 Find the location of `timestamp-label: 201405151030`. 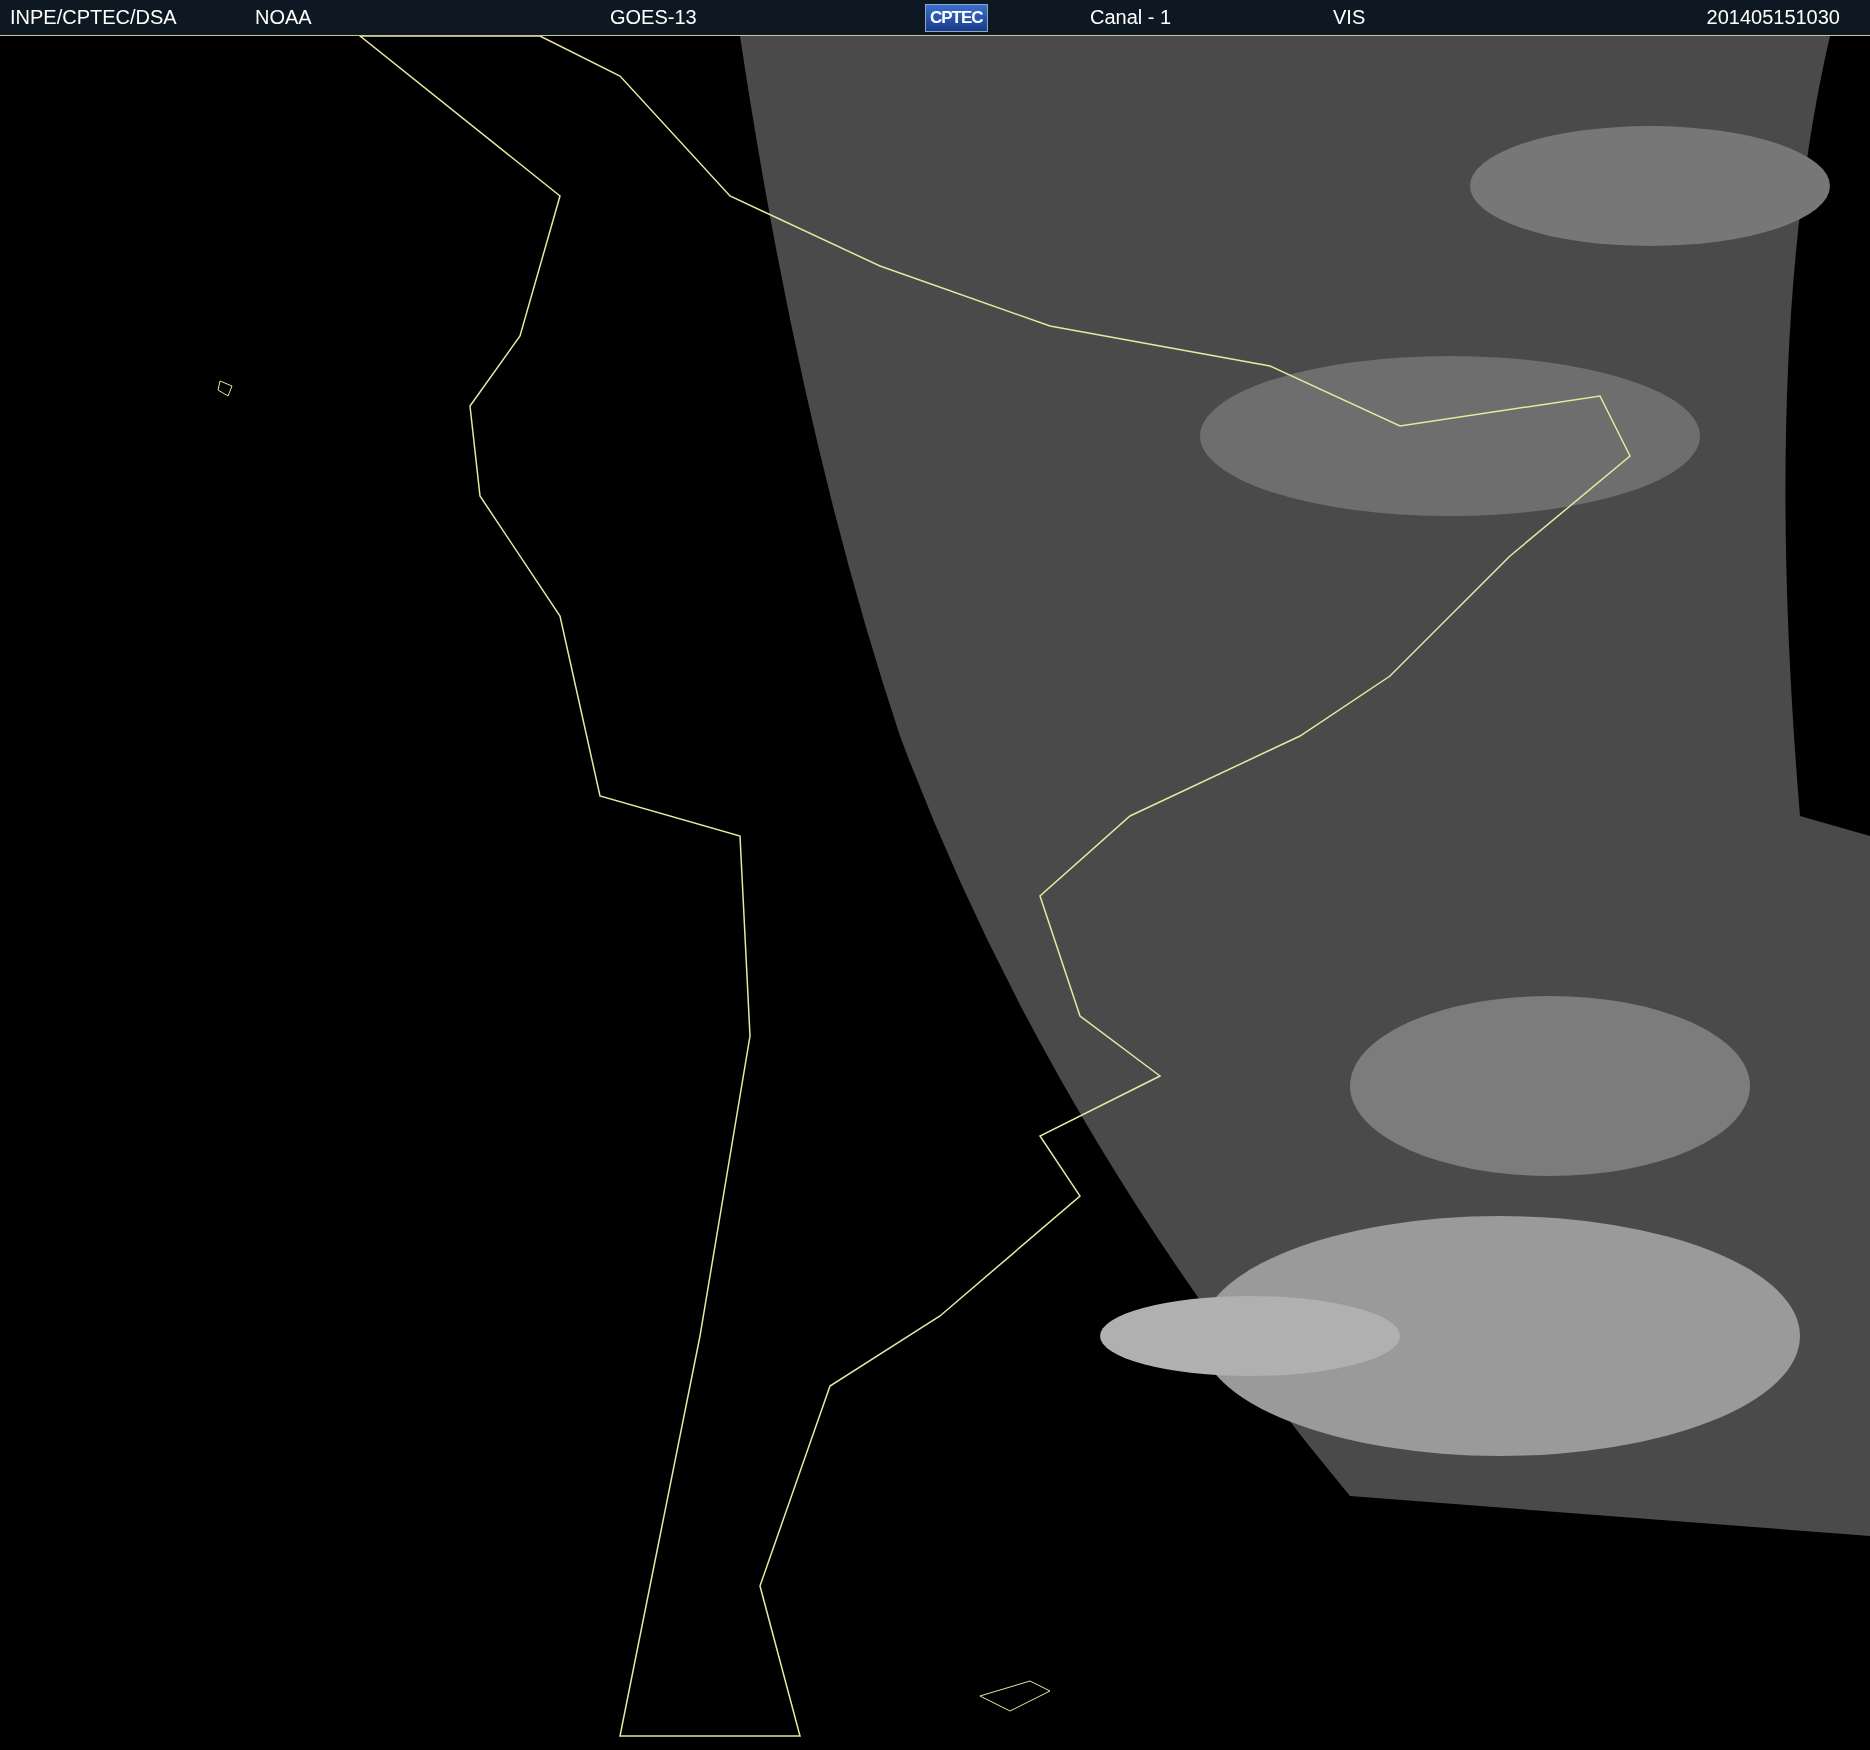

timestamp-label: 201405151030 is located at coordinates (1773, 17).